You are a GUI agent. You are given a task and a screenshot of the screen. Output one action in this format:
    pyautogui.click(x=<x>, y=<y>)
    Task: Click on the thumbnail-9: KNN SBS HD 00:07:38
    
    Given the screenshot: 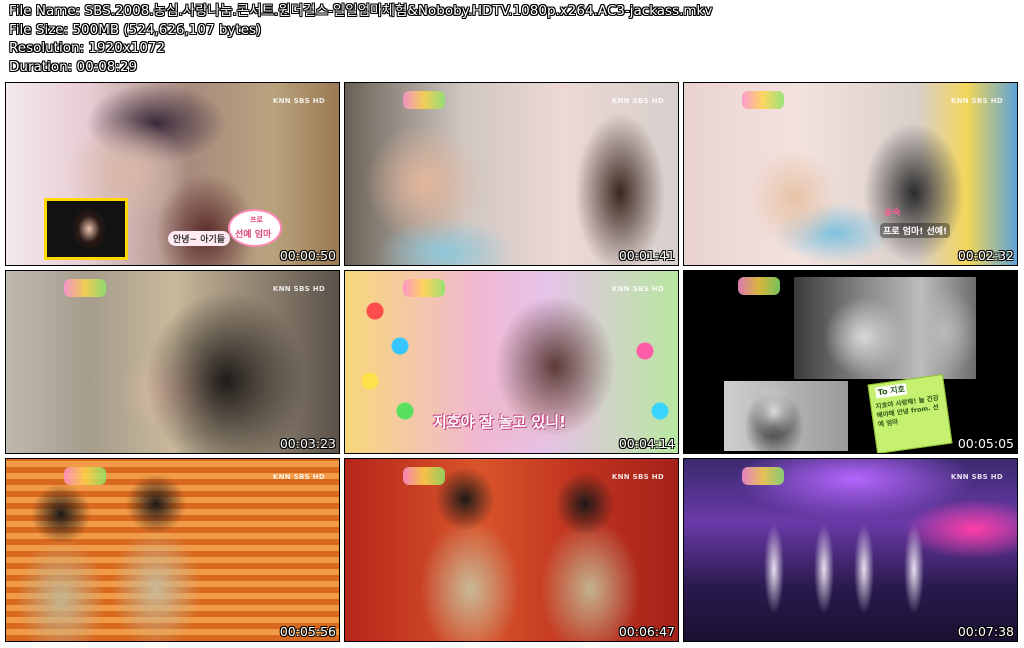 What is the action you would take?
    pyautogui.click(x=850, y=550)
    